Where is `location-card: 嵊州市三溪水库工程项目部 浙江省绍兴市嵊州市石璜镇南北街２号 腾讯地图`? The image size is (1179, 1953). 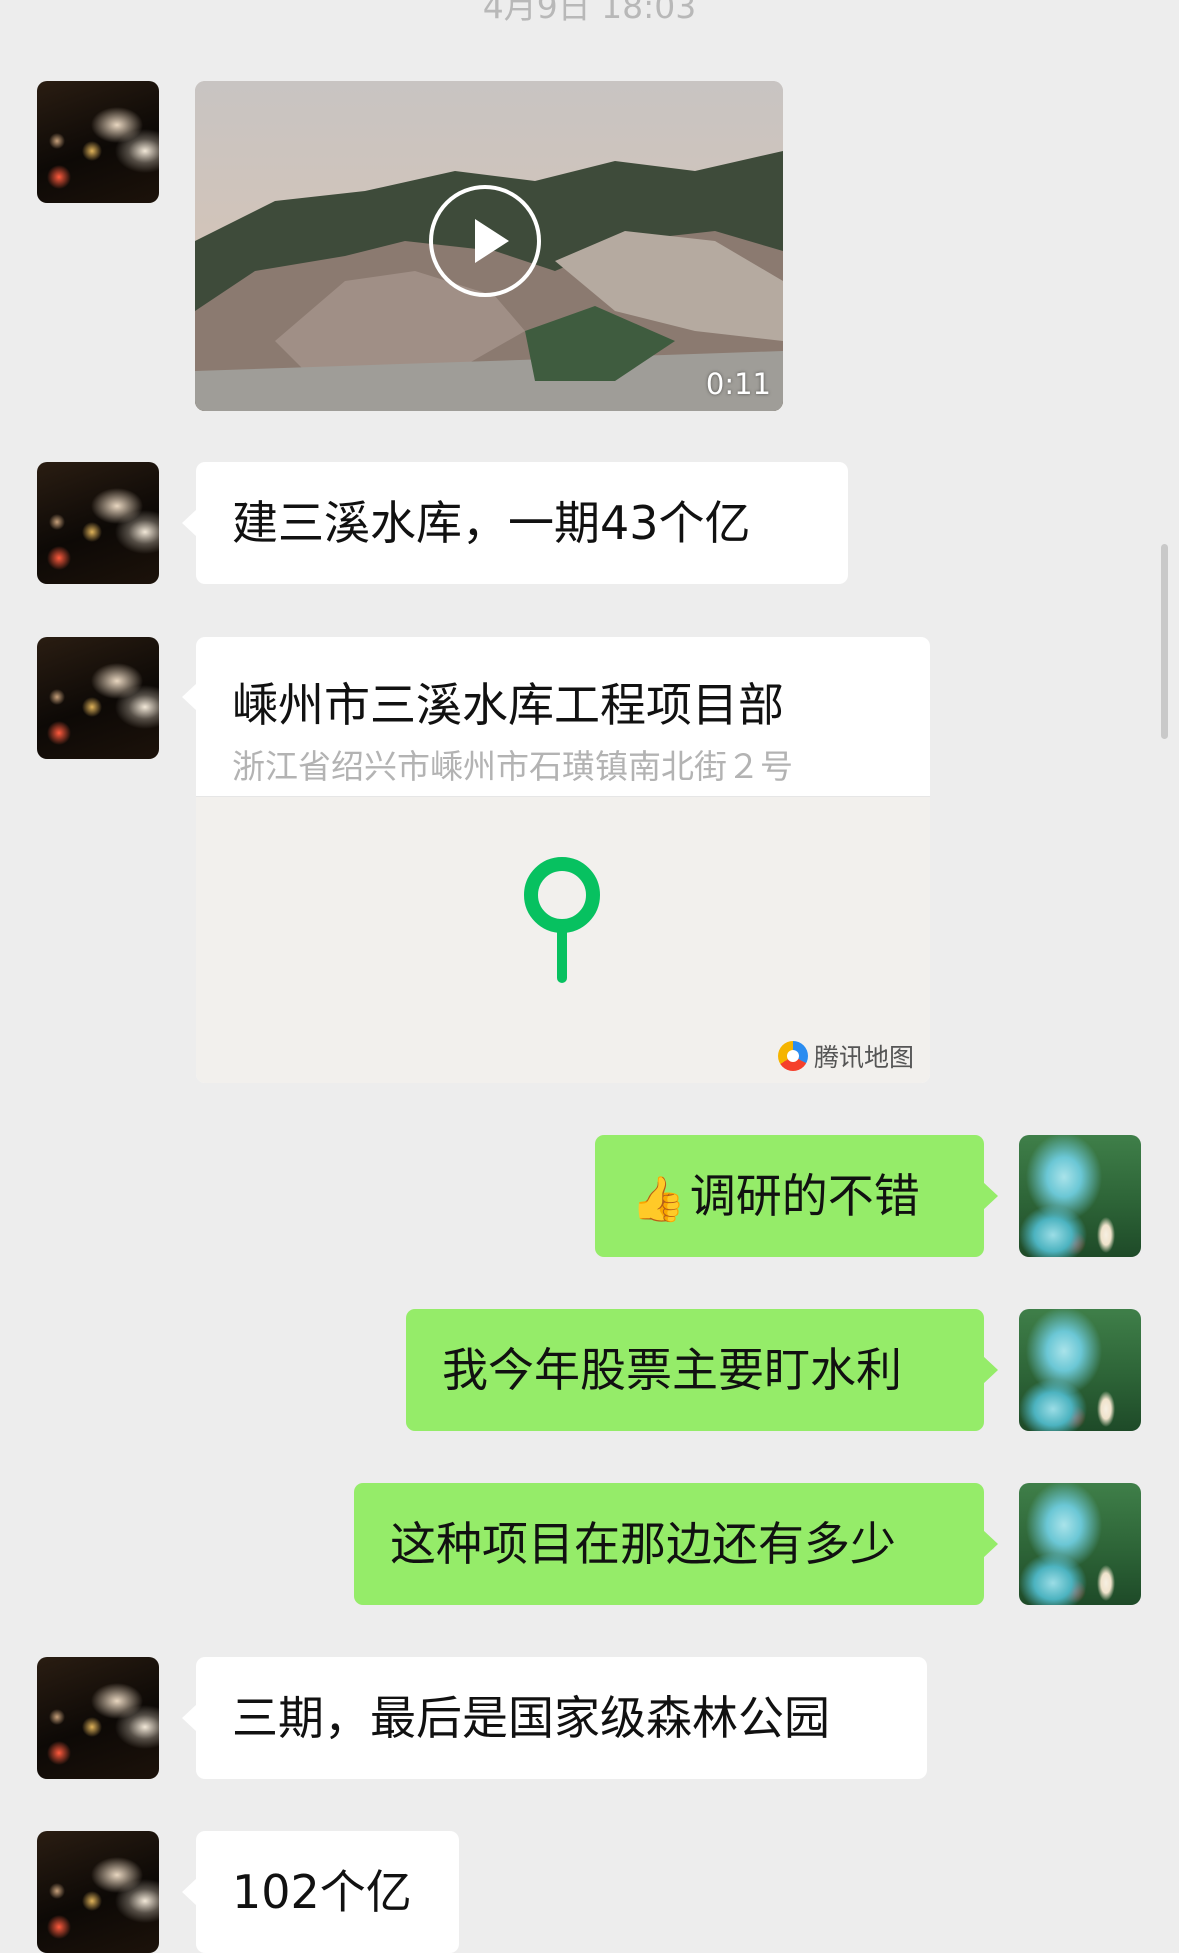
location-card: 嵊州市三溪水库工程项目部 浙江省绍兴市嵊州市石璜镇南北街２号 腾讯地图 is located at coordinates (563, 860).